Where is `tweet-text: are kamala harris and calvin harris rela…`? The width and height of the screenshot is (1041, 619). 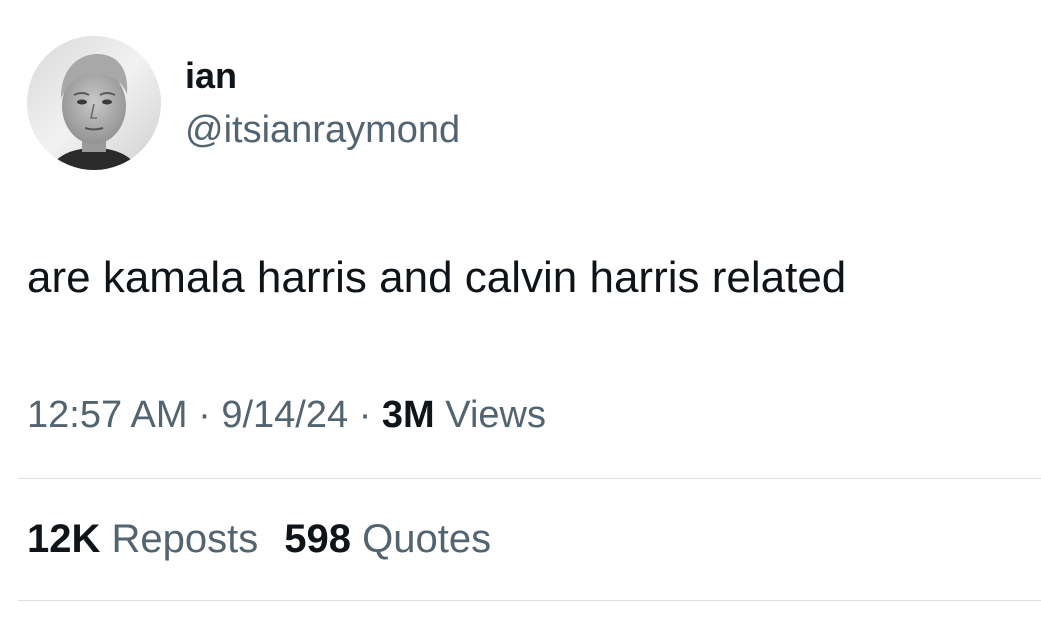
tweet-text: are kamala harris and calvin harris rela… is located at coordinates (437, 277).